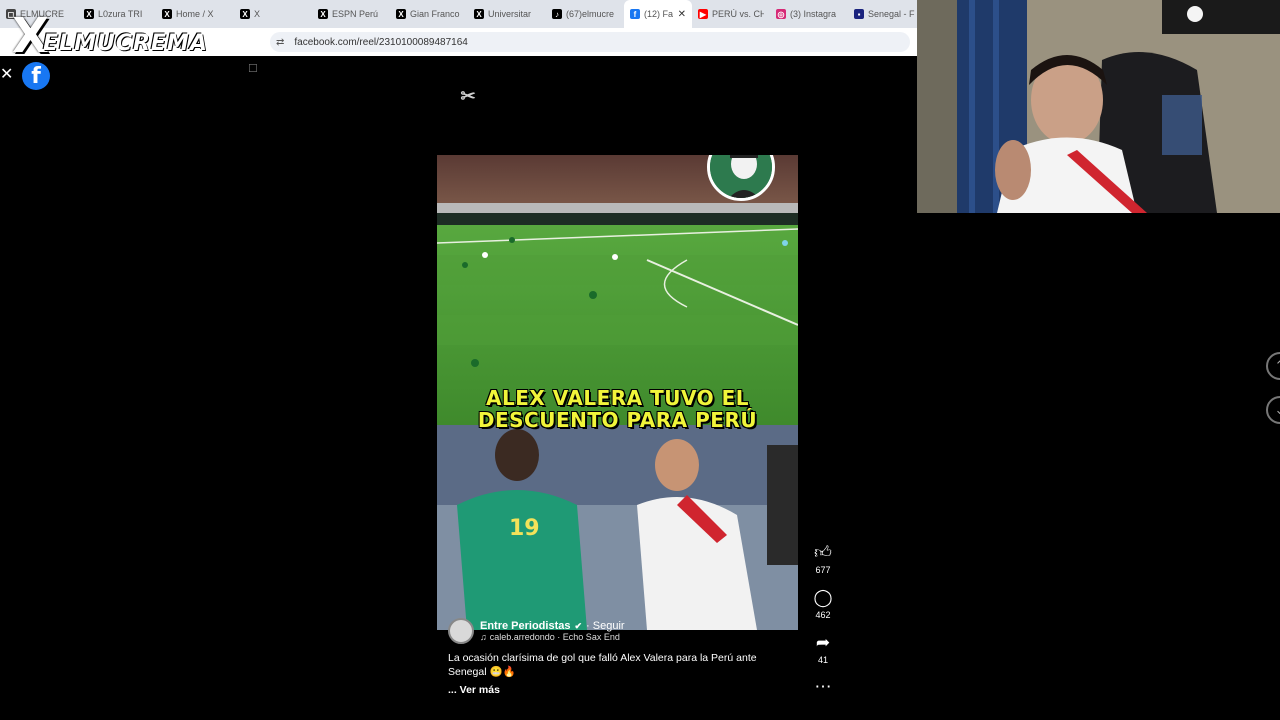 Image resolution: width=1280 pixels, height=720 pixels. I want to click on streamer-logo: X ELMUCREMA, so click(110, 35).